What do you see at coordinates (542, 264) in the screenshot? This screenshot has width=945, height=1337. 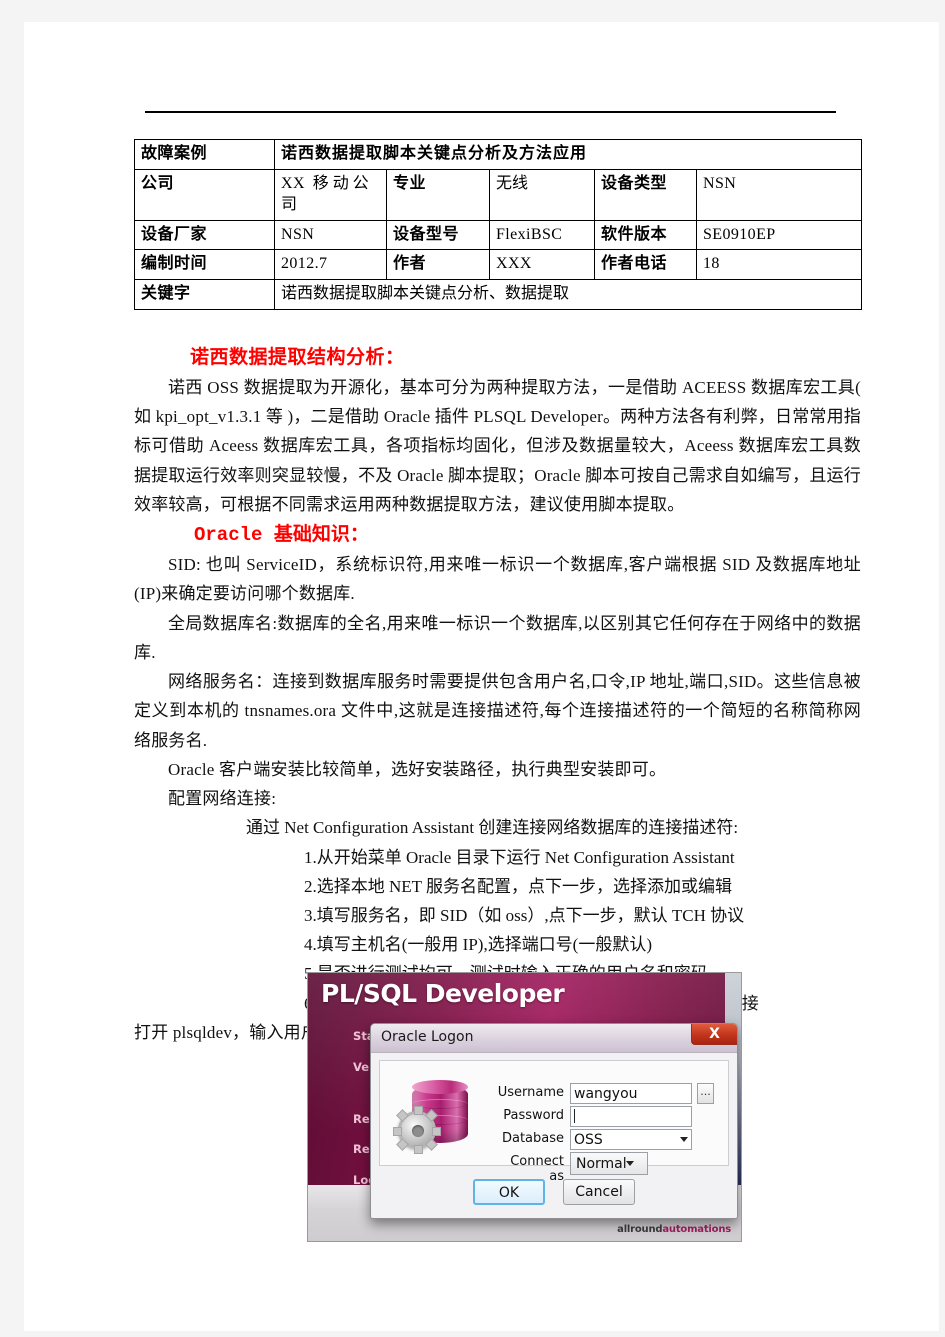 I see `cell-author-value: XXX` at bounding box center [542, 264].